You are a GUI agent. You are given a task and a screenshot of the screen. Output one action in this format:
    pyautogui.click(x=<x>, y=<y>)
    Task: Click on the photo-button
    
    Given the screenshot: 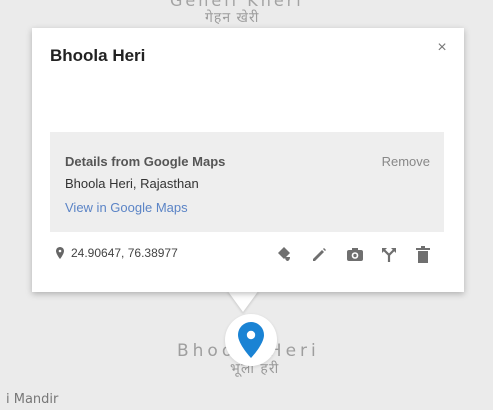 What is the action you would take?
    pyautogui.click(x=355, y=255)
    